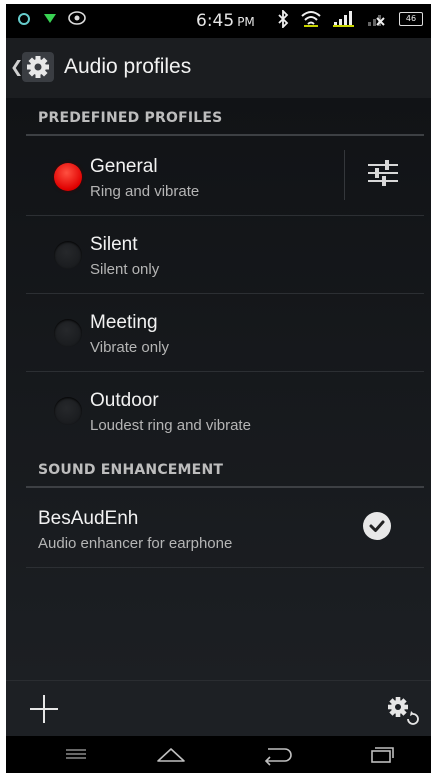  I want to click on profile-settings-button, so click(383, 173).